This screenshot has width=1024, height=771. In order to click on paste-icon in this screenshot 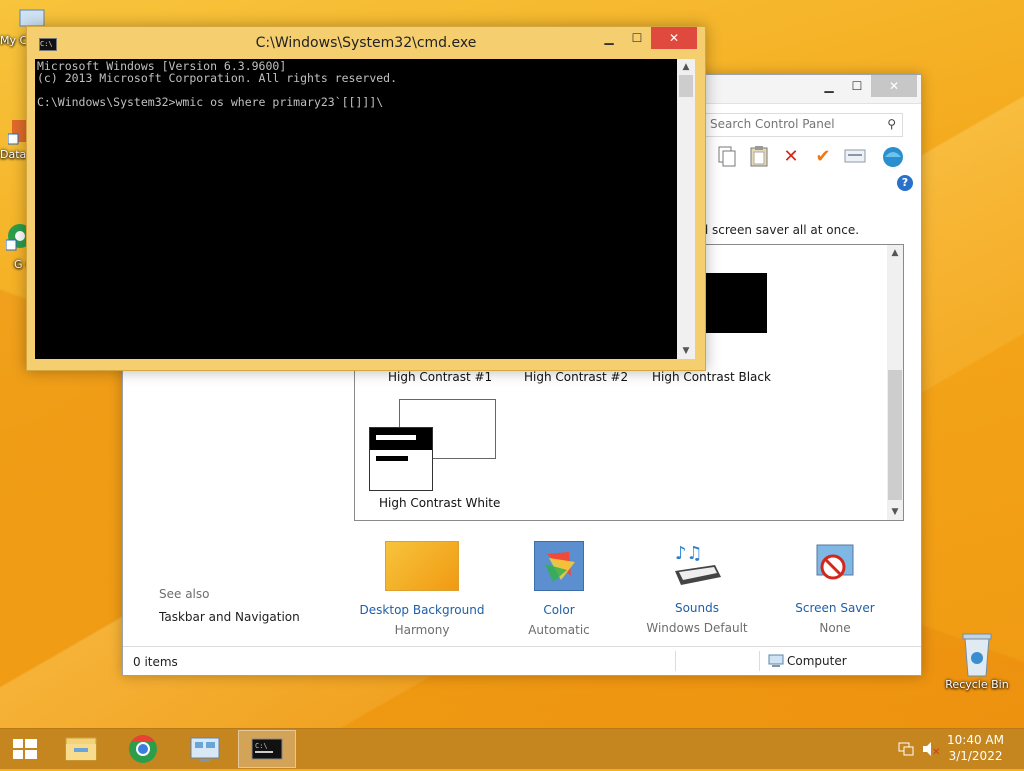, I will do `click(759, 157)`.